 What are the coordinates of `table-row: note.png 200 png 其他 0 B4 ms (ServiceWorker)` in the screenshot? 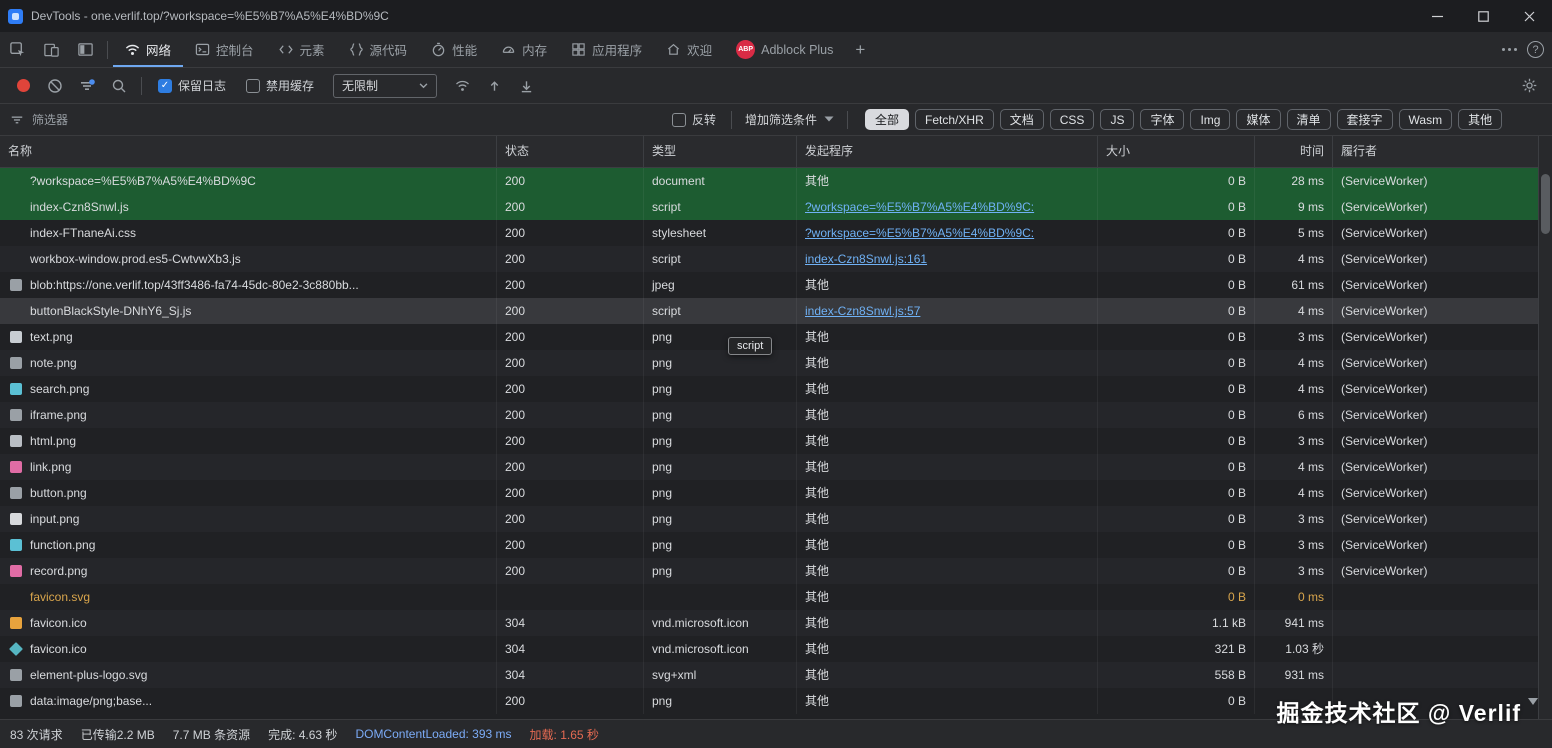 It's located at (776, 363).